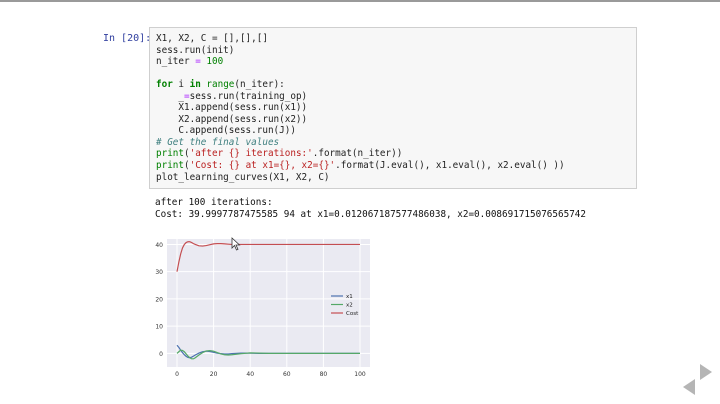  Describe the element at coordinates (287, 374) in the screenshot. I see `x-tick-label: 60` at that location.